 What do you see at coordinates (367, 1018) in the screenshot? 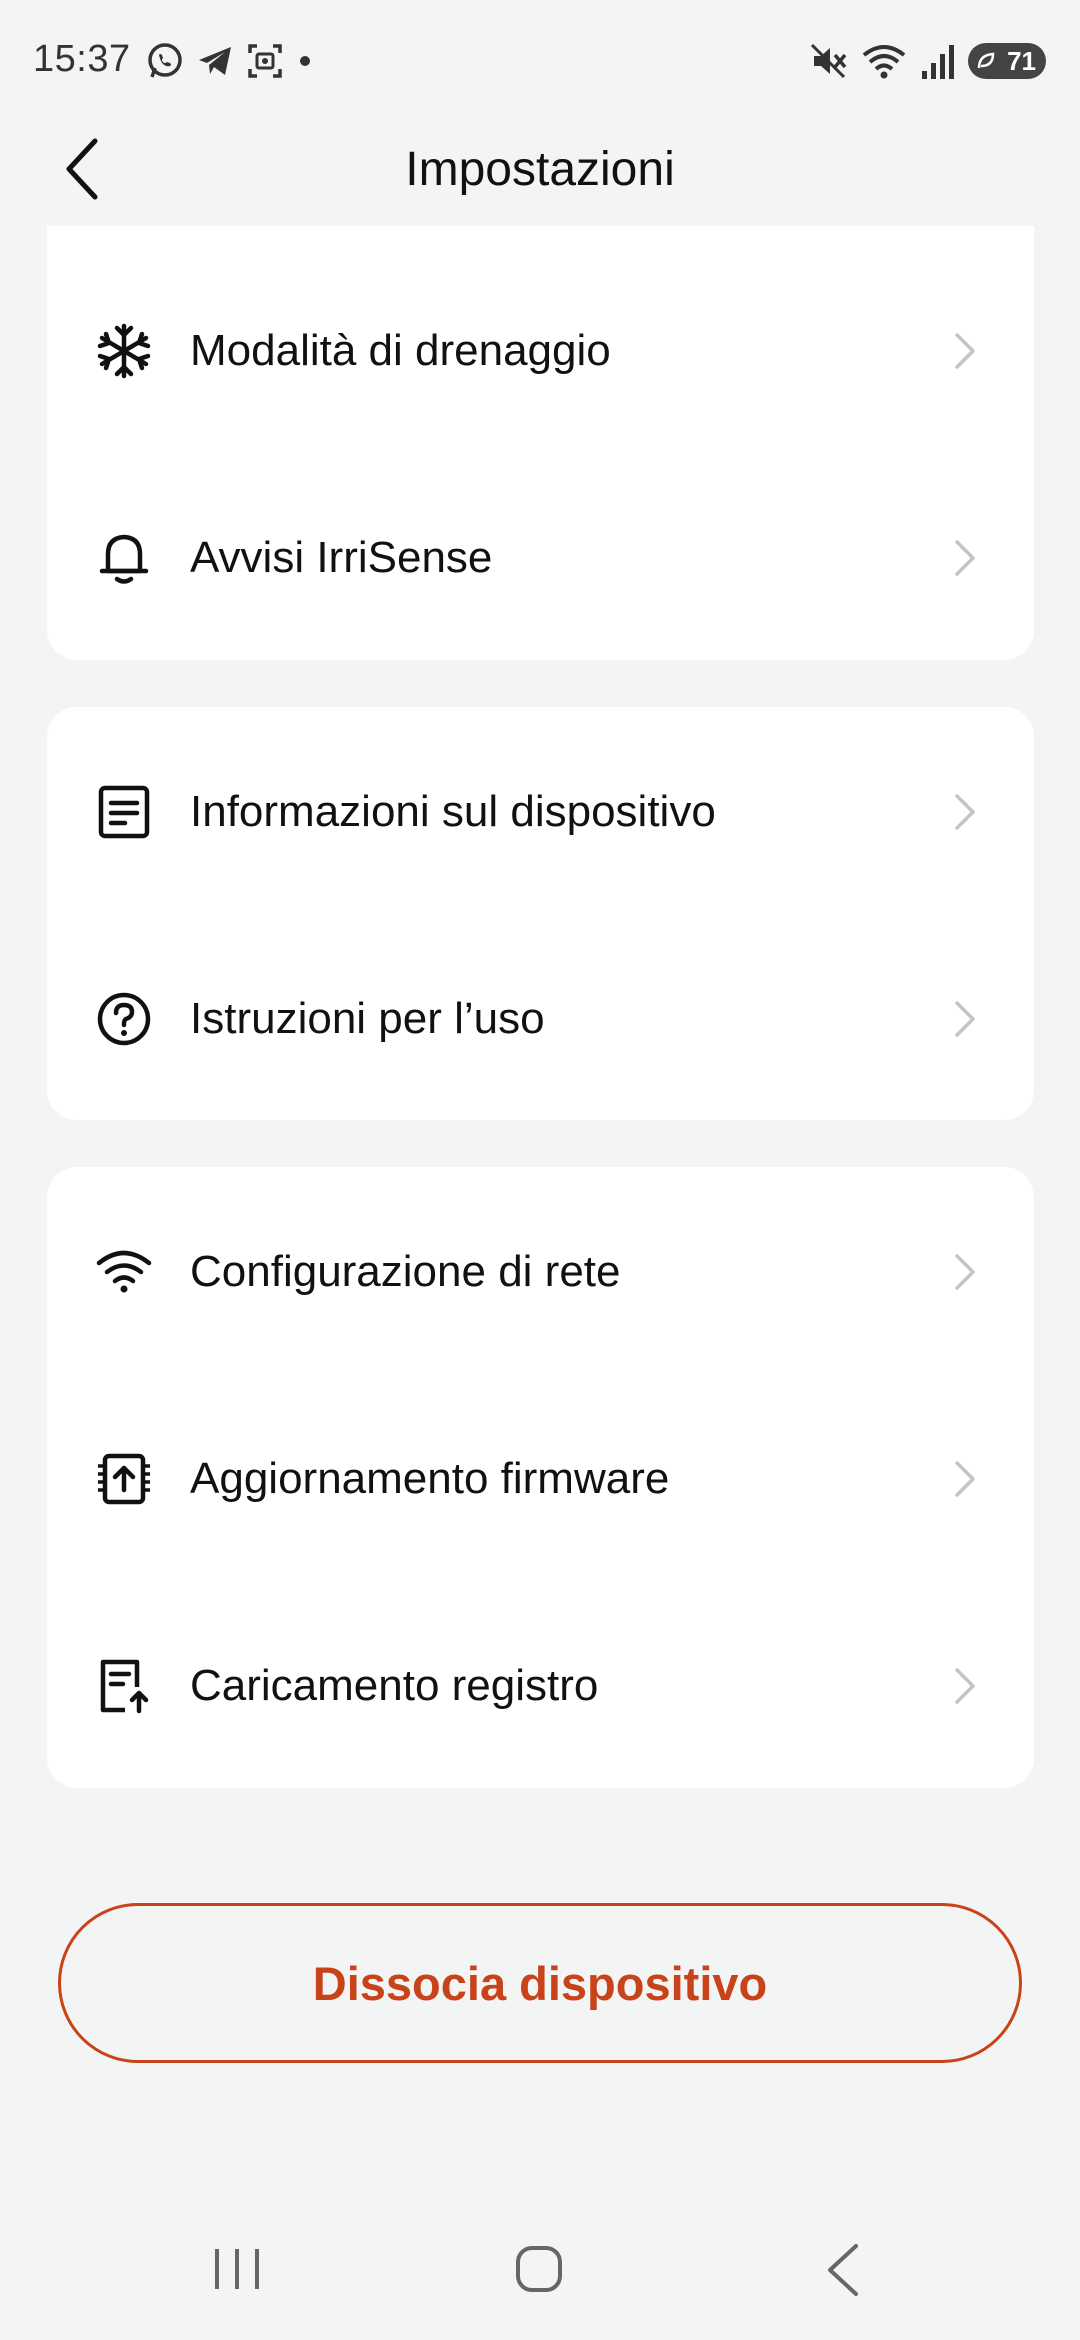
I see `settings-item-label: Istruzioni per l’uso` at bounding box center [367, 1018].